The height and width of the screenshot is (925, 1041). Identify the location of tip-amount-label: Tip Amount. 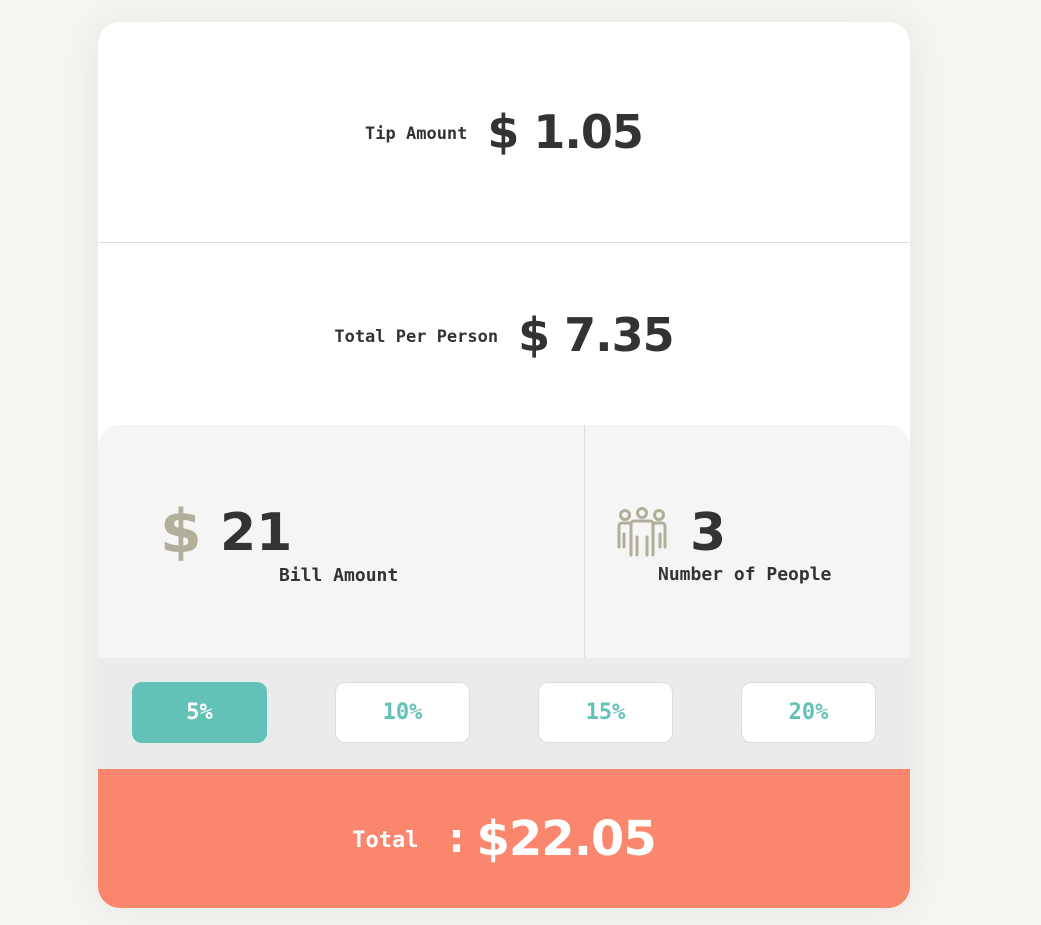
(416, 134).